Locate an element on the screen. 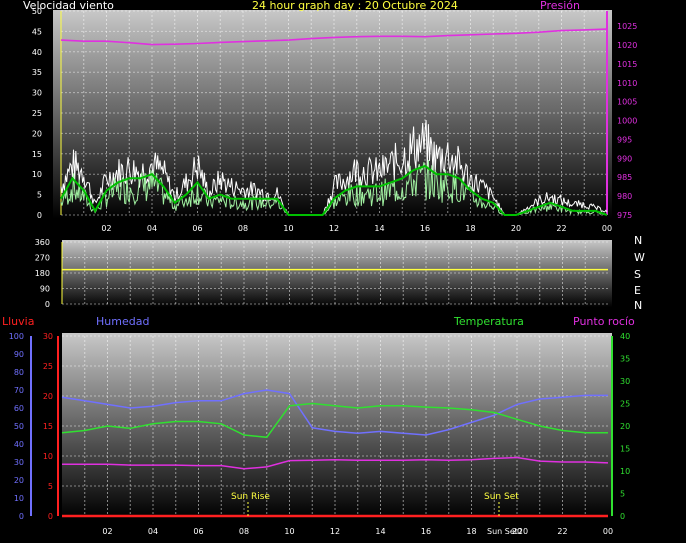 The image size is (686, 543). temp-x-tick: 08 is located at coordinates (244, 531).